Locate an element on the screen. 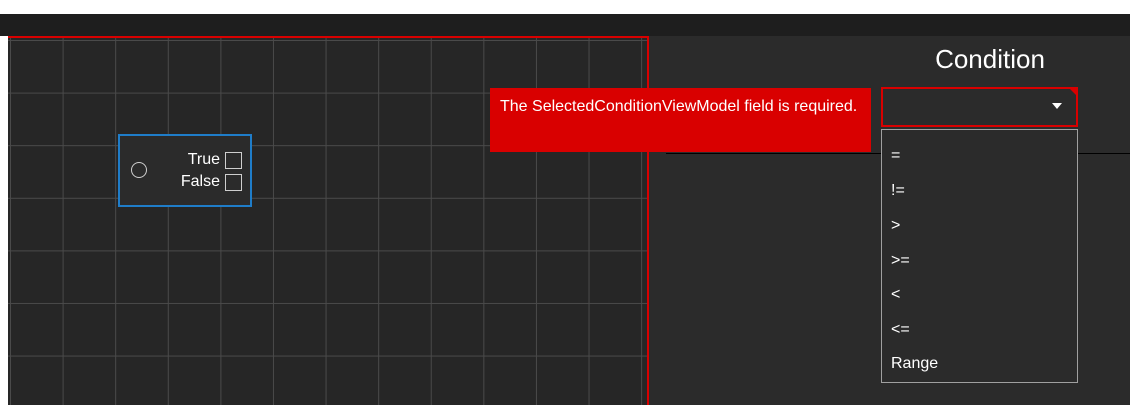 The height and width of the screenshot is (405, 1130). dropdown-item-lt: < is located at coordinates (981, 295).